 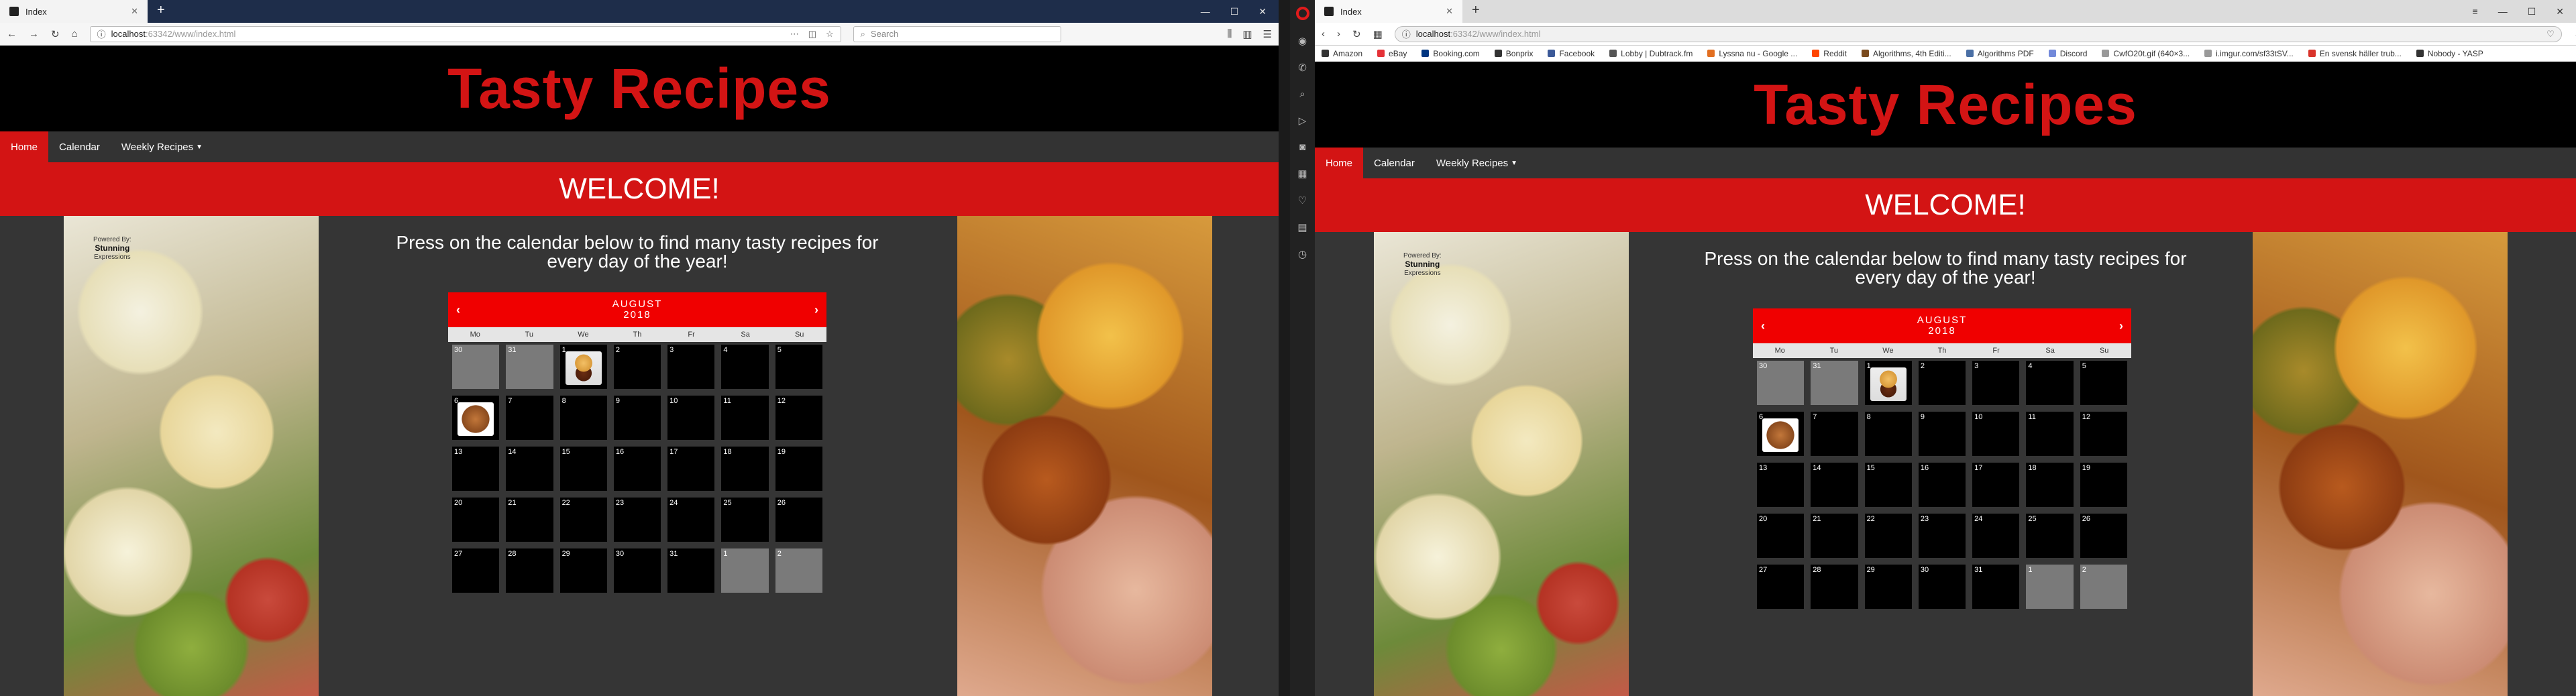 What do you see at coordinates (1323, 34) in the screenshot?
I see `back-icon: ‹` at bounding box center [1323, 34].